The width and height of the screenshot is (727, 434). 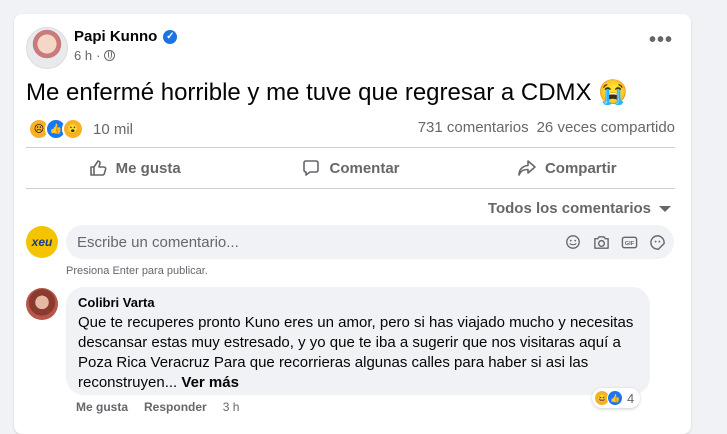 What do you see at coordinates (631, 398) in the screenshot?
I see `comment-reaction-count: 4` at bounding box center [631, 398].